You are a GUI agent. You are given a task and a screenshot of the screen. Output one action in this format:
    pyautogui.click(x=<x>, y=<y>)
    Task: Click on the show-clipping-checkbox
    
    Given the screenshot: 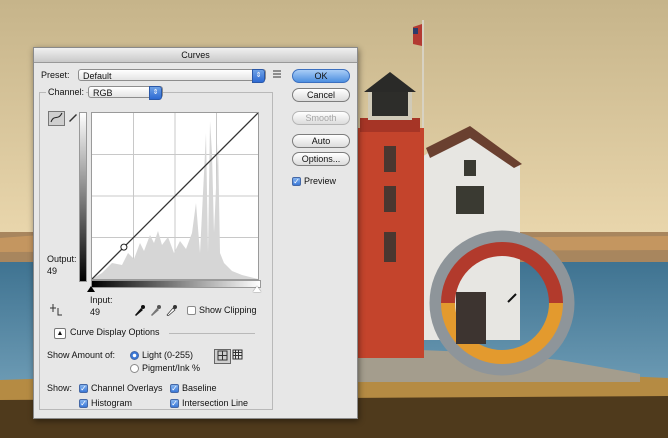 What is the action you would take?
    pyautogui.click(x=191, y=310)
    